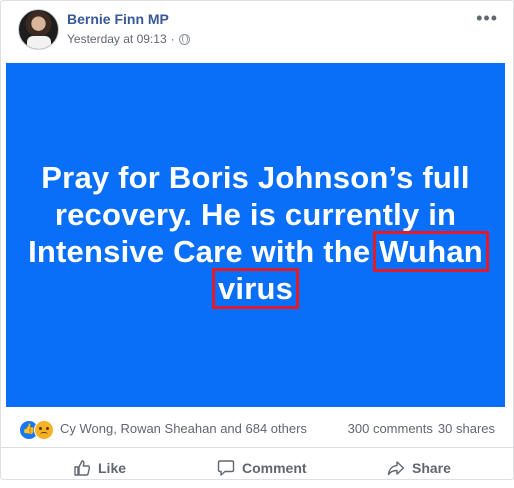 This screenshot has width=514, height=488. I want to click on globe-icon, so click(184, 39).